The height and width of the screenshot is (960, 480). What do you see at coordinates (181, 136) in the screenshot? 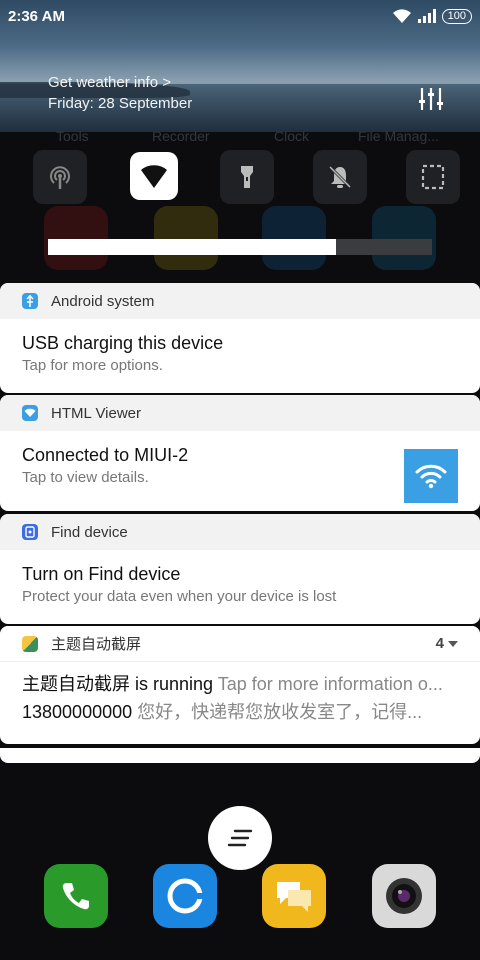
I see `bg-label: Recorder` at bounding box center [181, 136].